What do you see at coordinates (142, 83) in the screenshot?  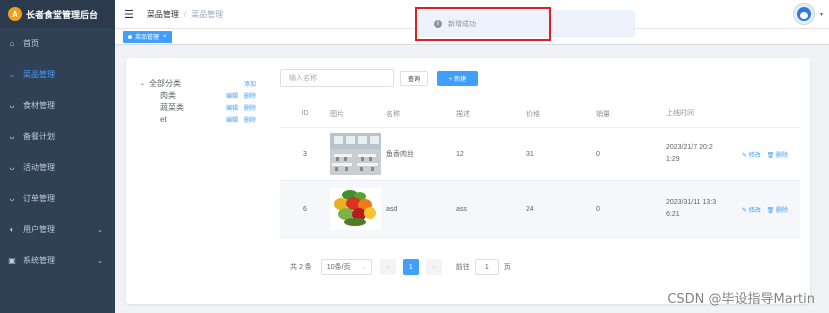 I see `caret-down-icon: ⌄` at bounding box center [142, 83].